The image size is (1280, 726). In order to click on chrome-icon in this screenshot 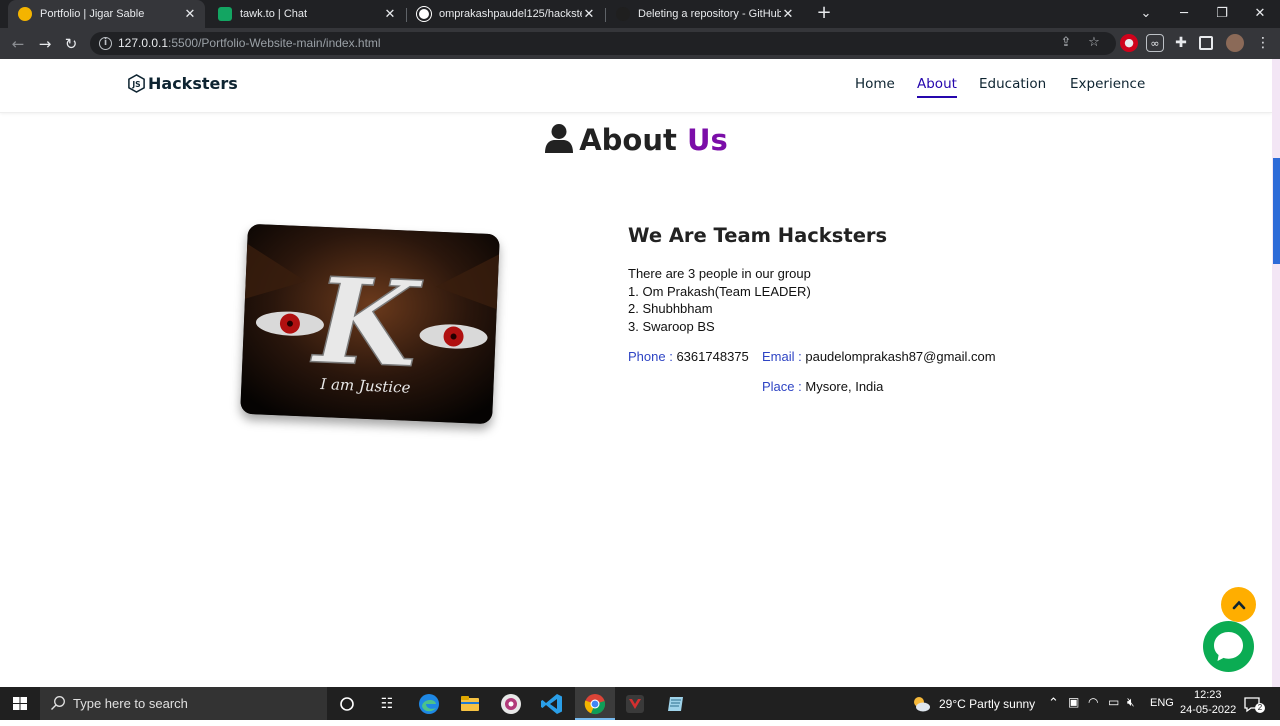, I will do `click(595, 704)`.